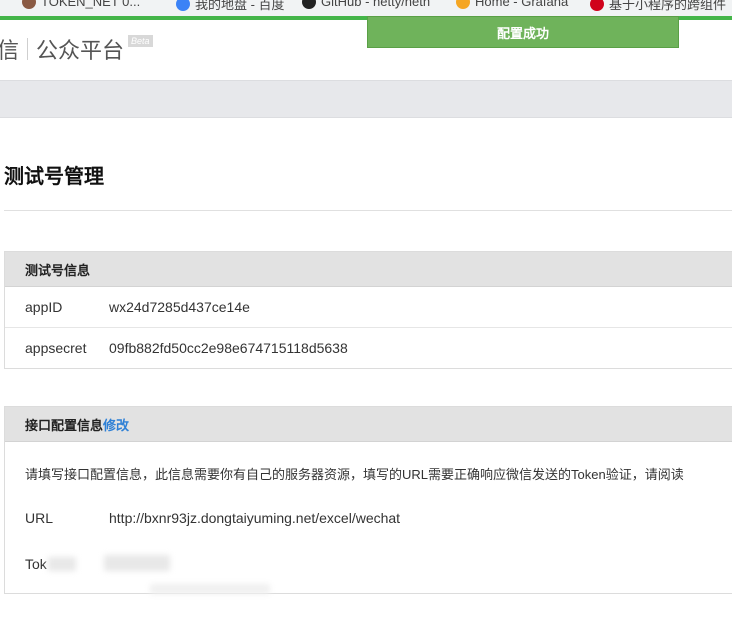 The image size is (732, 632). Describe the element at coordinates (228, 348) in the screenshot. I see `appsecret-value: 09fb882fd50cc2e98e674715118d5638` at that location.